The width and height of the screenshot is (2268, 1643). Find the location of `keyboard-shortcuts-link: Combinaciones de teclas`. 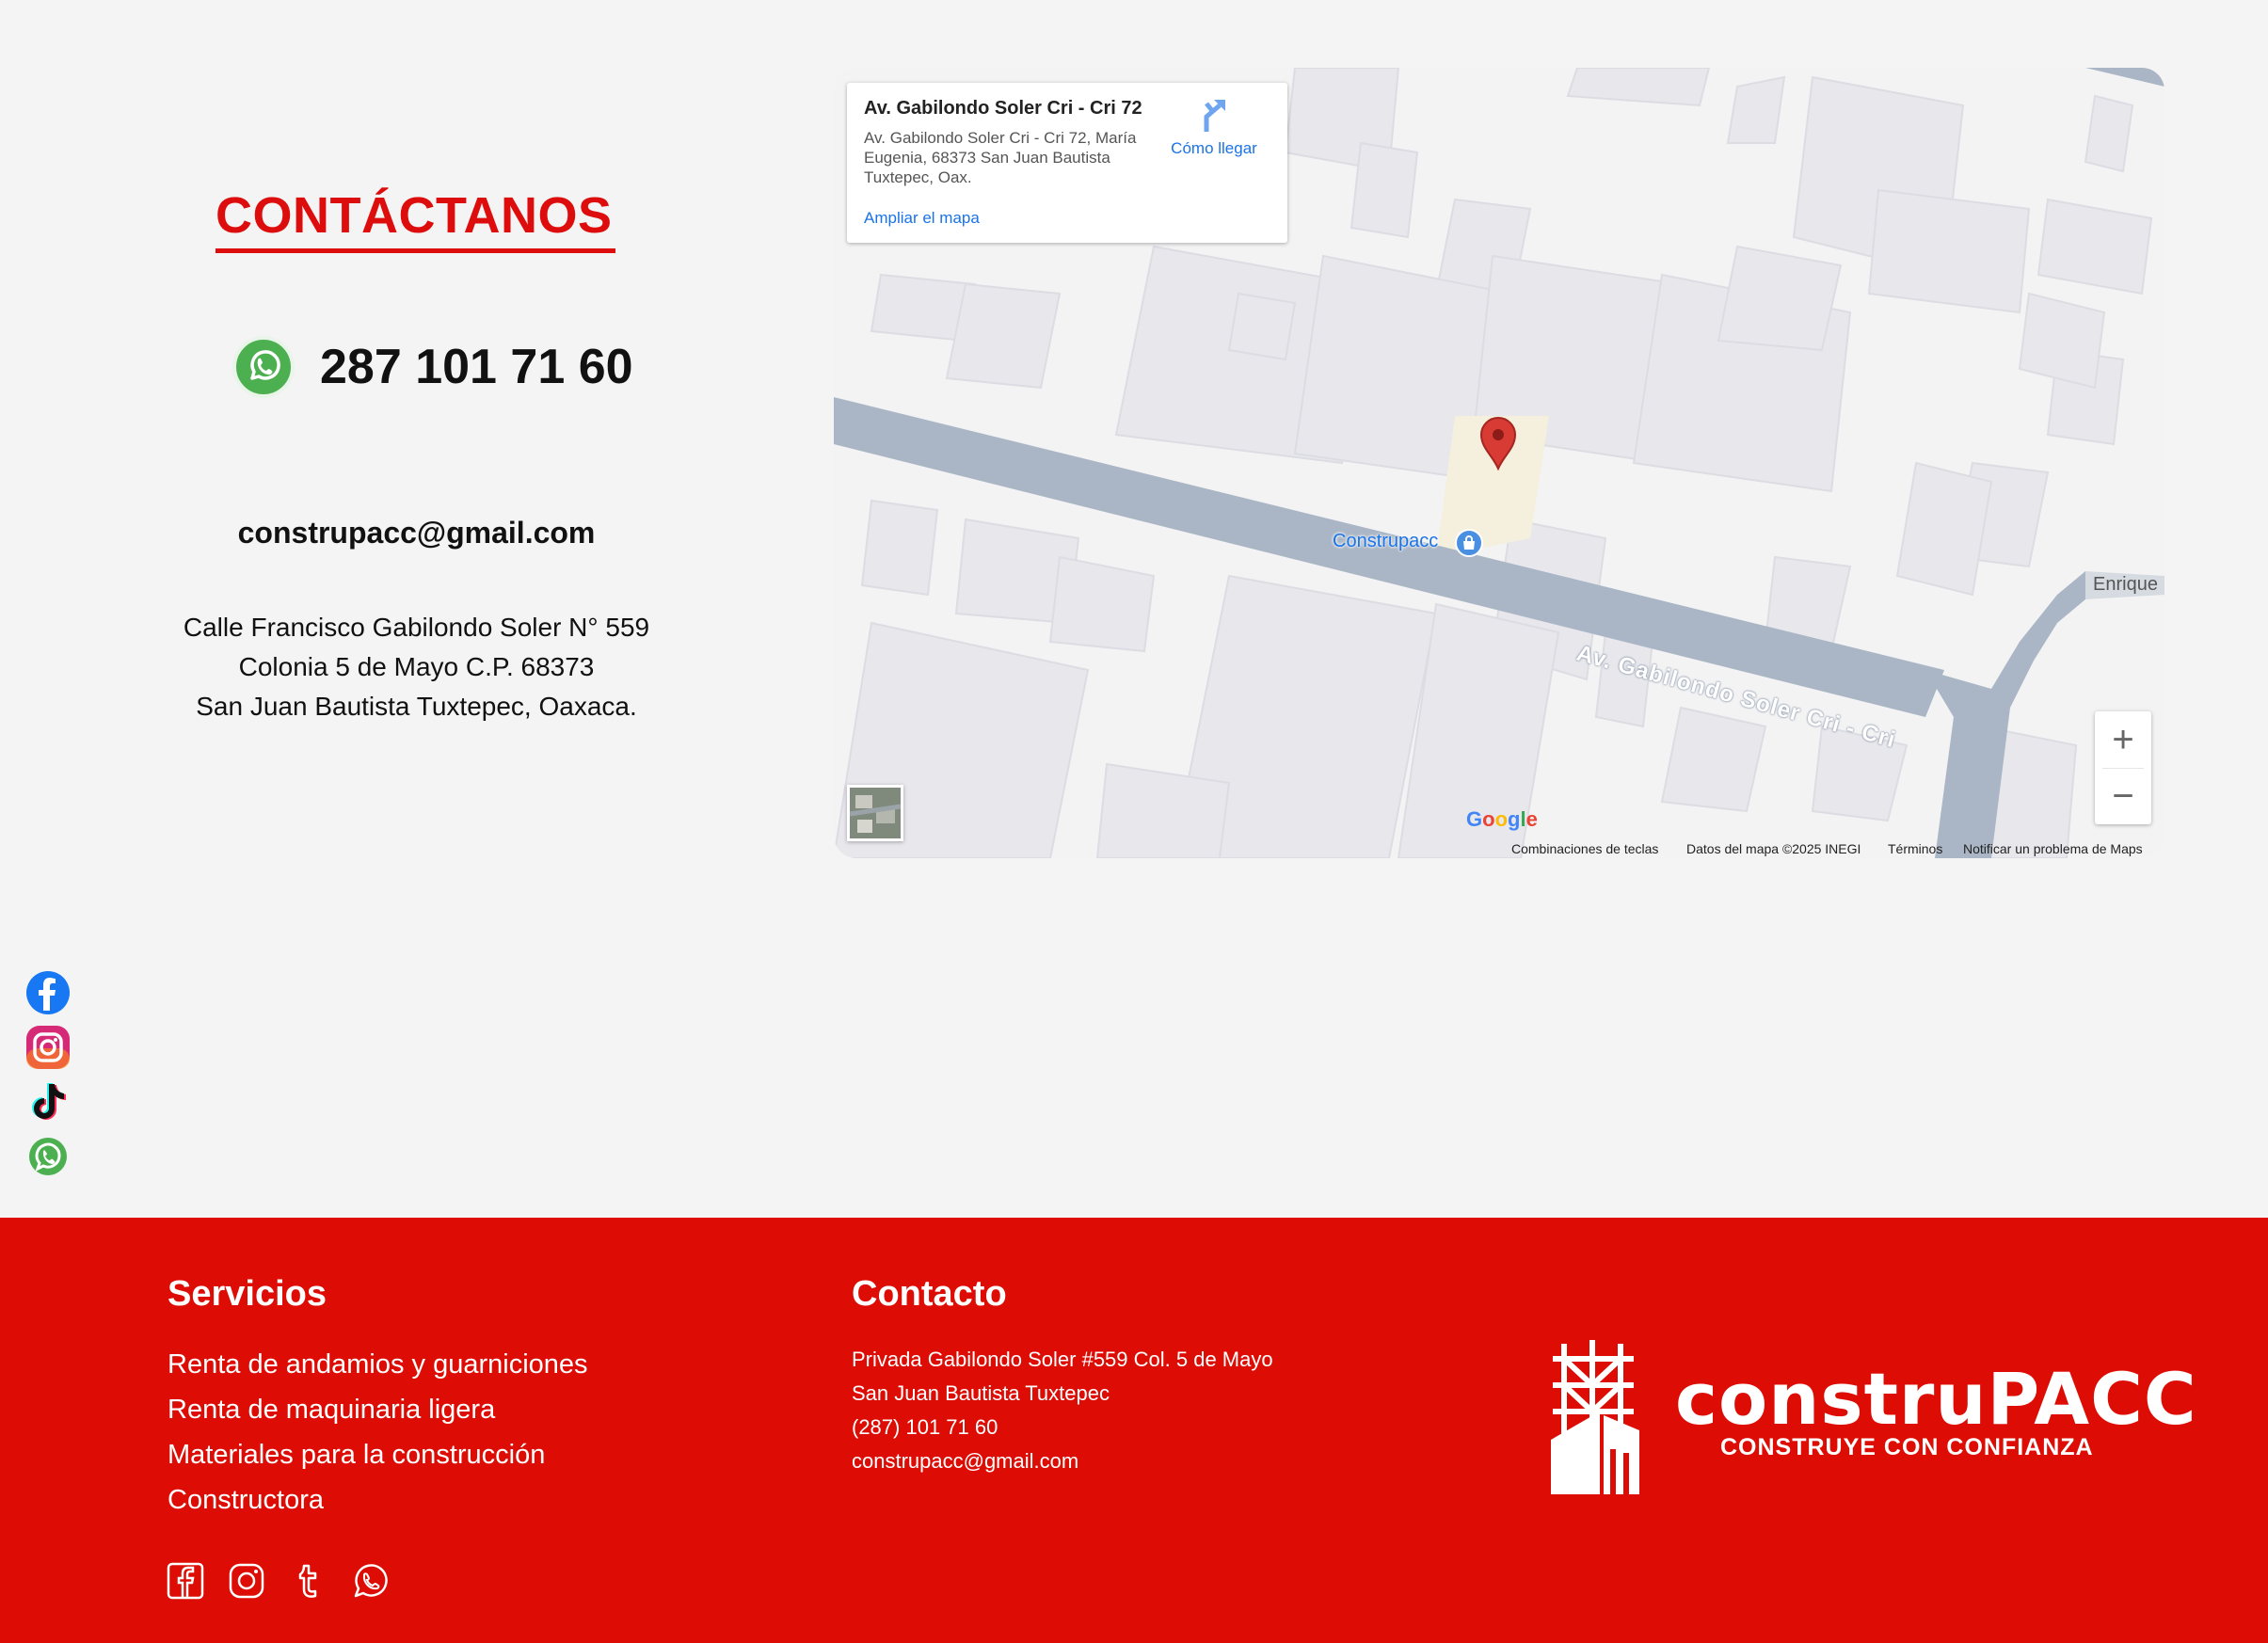

keyboard-shortcuts-link: Combinaciones de teclas is located at coordinates (1584, 848).